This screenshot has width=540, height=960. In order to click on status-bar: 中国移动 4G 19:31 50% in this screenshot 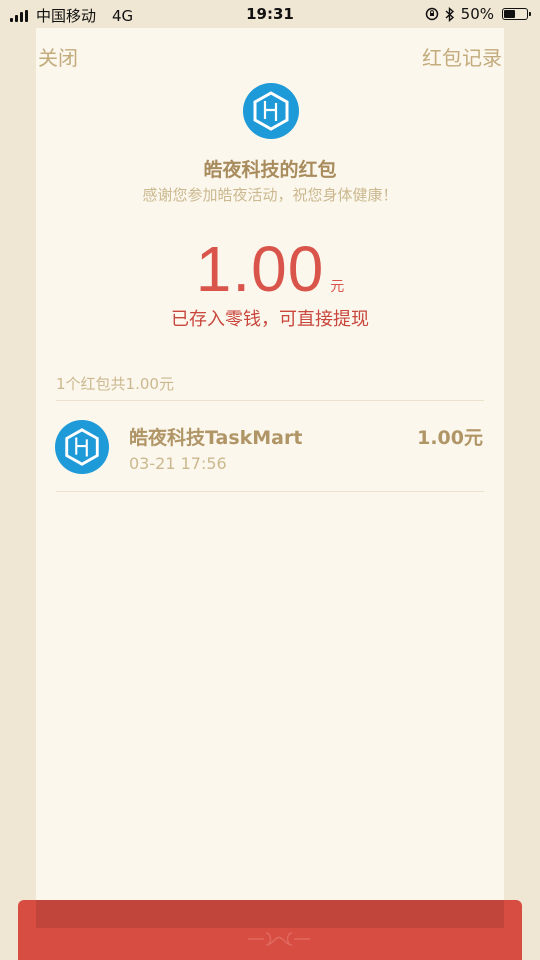, I will do `click(270, 14)`.